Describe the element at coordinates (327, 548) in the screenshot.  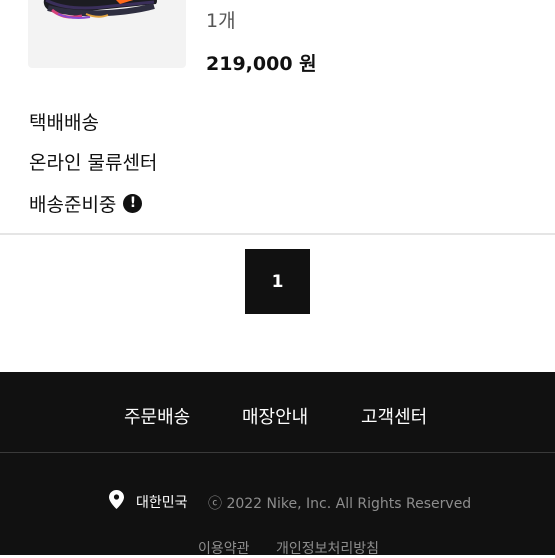
I see `privacy-policy-link: 개인정보처리방침` at that location.